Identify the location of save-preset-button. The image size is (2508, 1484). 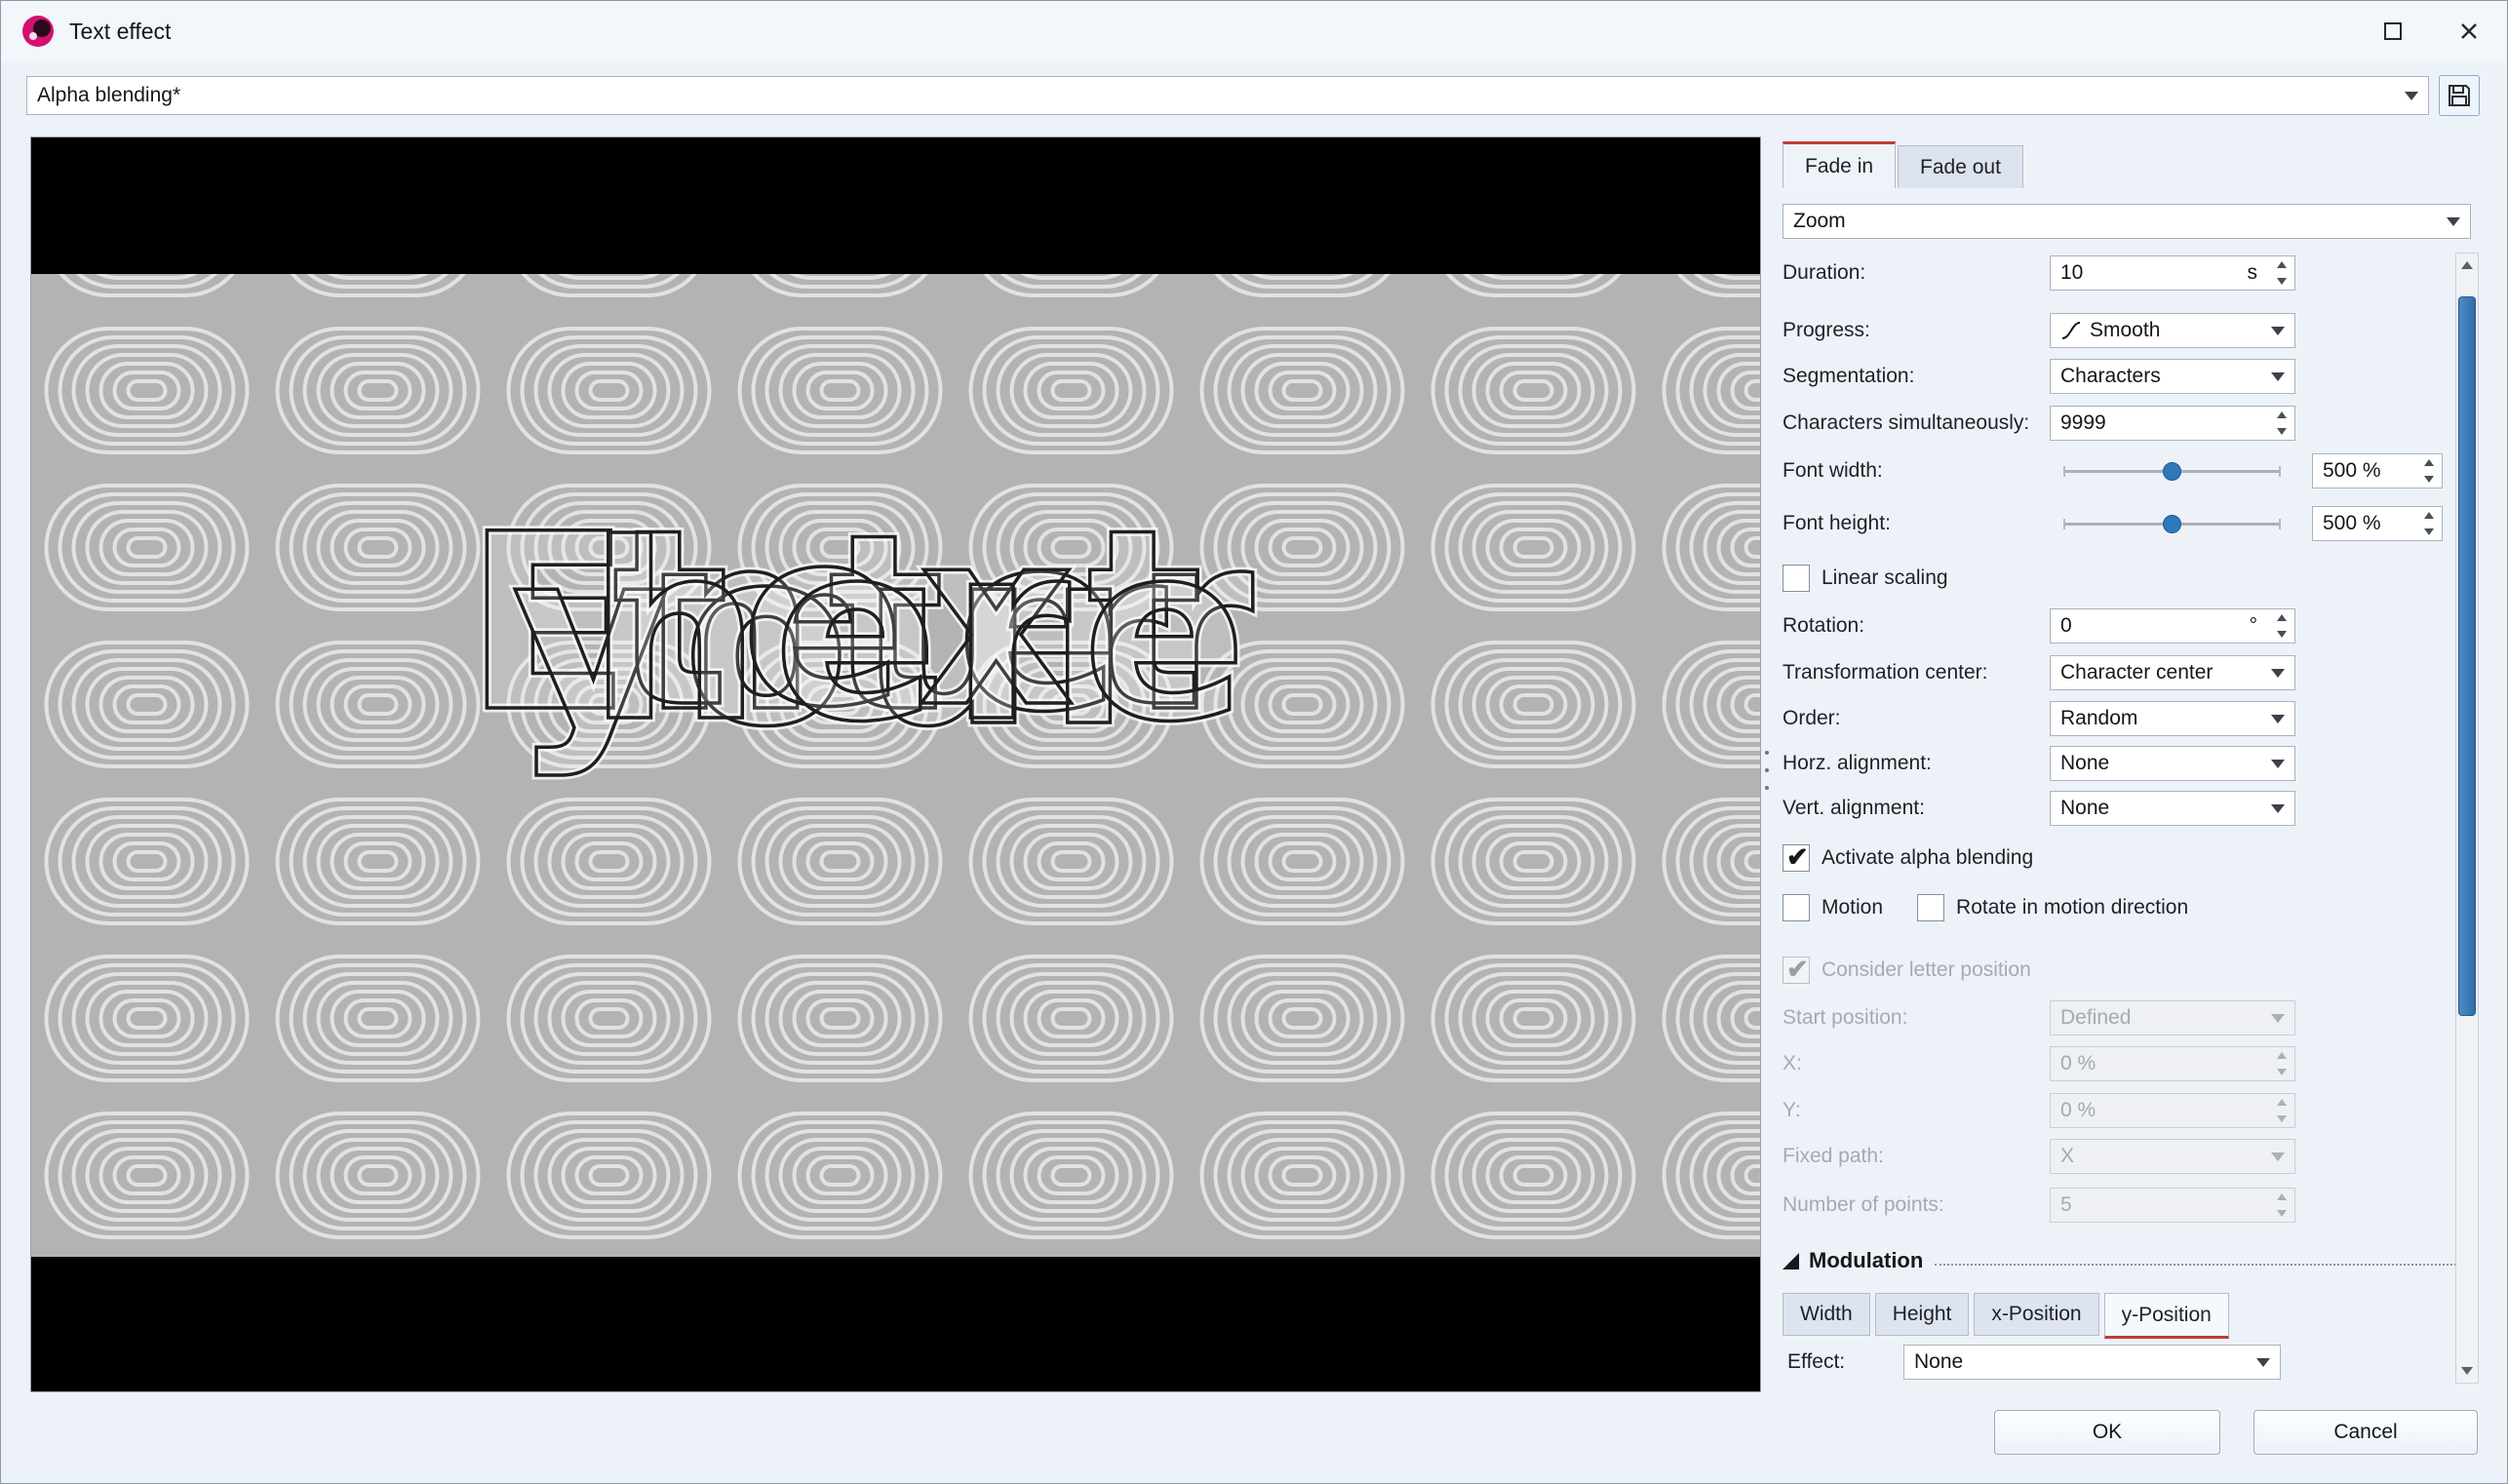
(2459, 95).